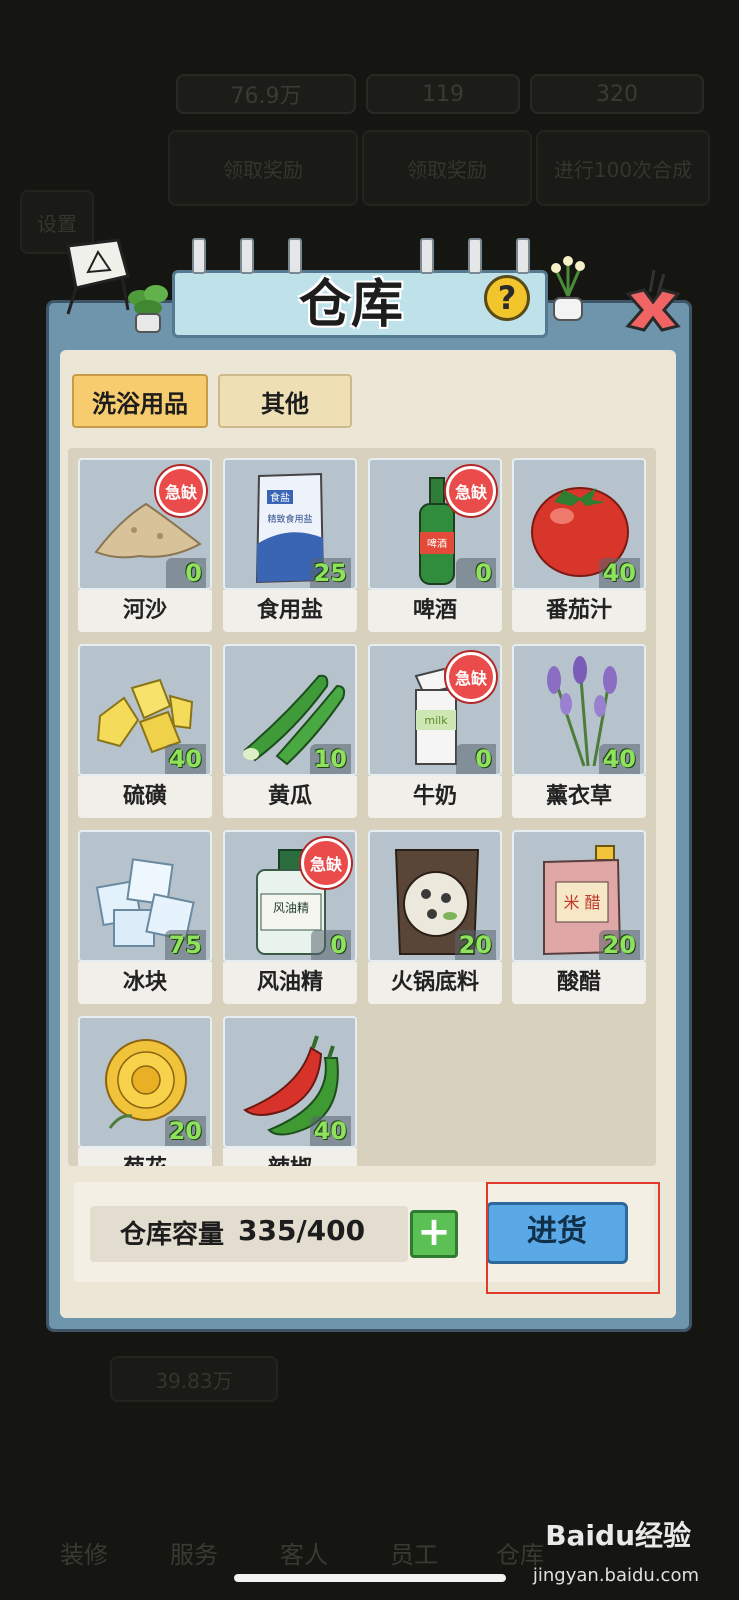  Describe the element at coordinates (568, 288) in the screenshot. I see `flower-pot-icon` at that location.